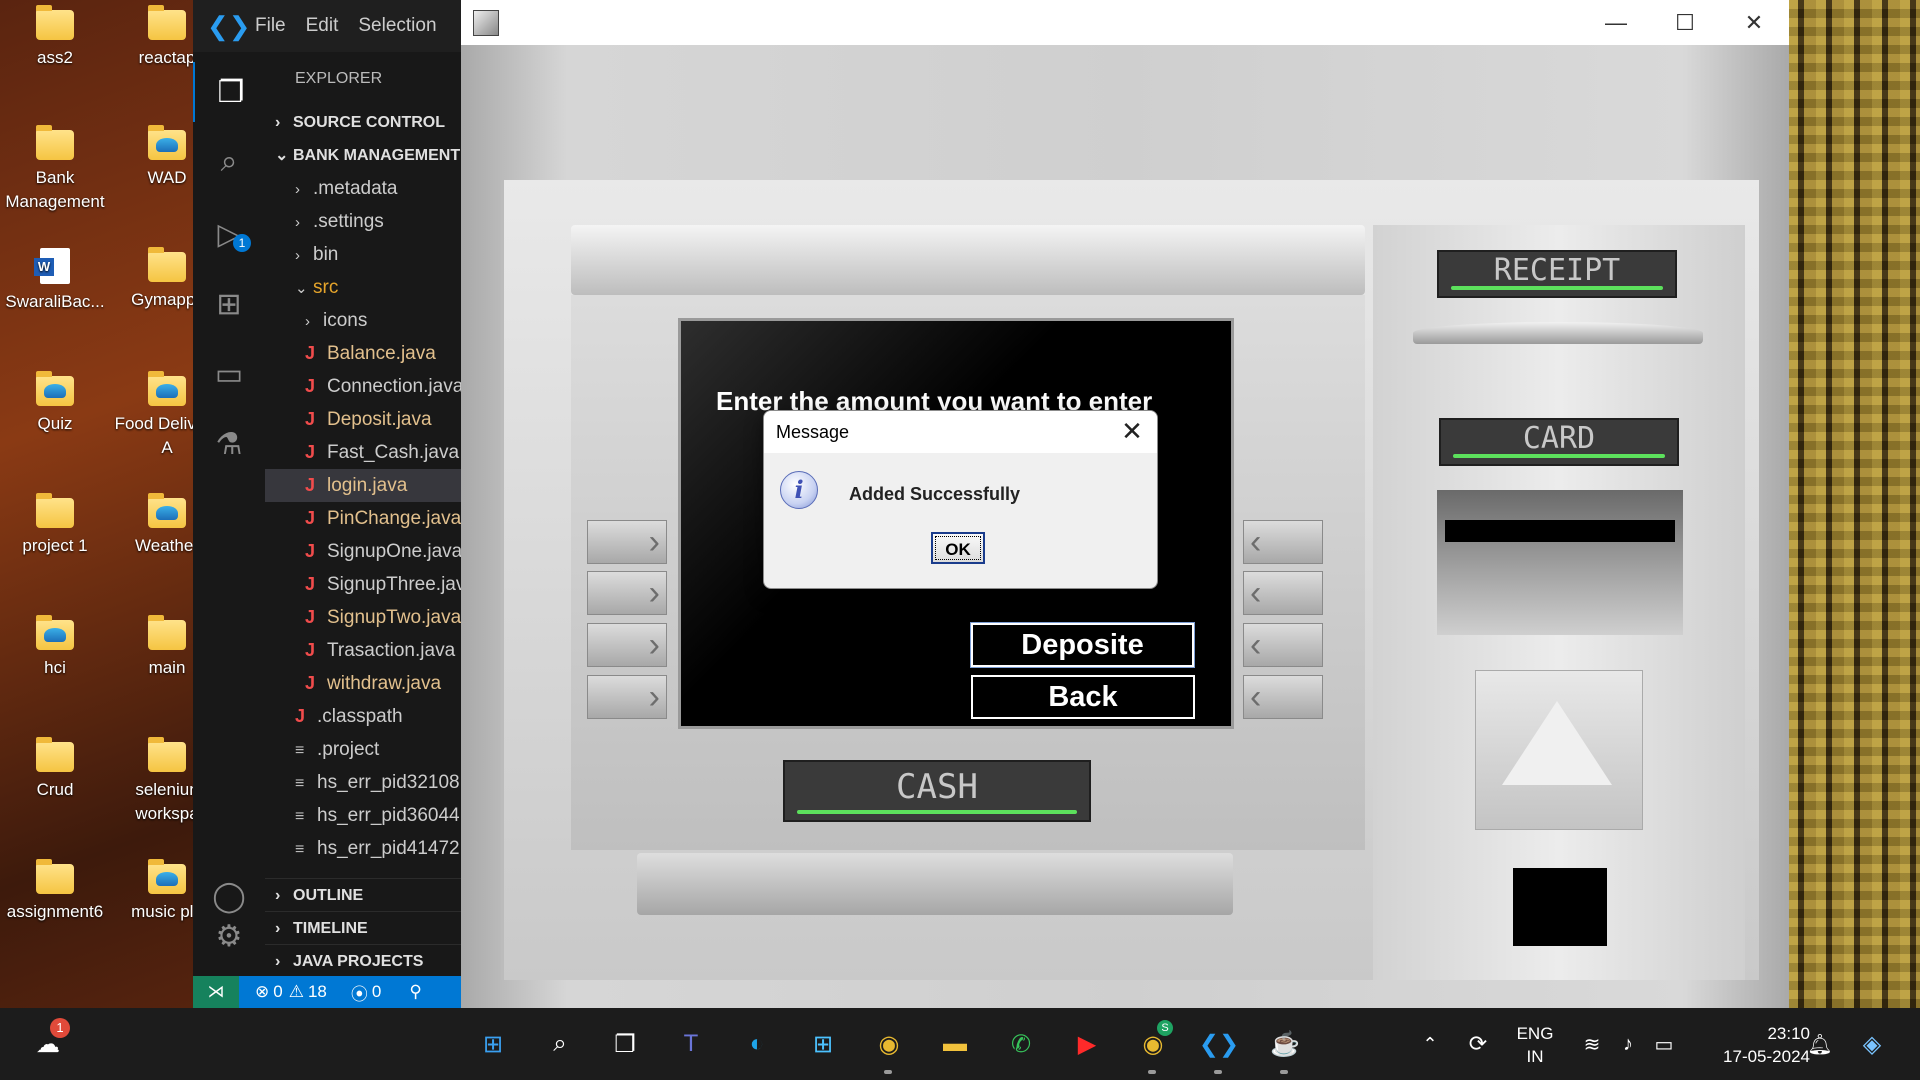 This screenshot has width=1920, height=1080. What do you see at coordinates (55, 403) in the screenshot?
I see `desktop-icon-quiz: Quiz` at bounding box center [55, 403].